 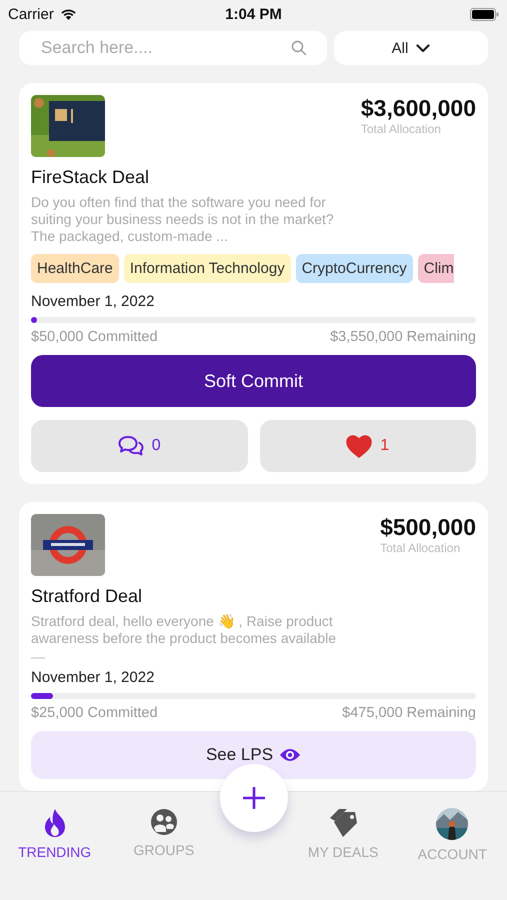 I want to click on plus-icon, so click(x=253, y=798).